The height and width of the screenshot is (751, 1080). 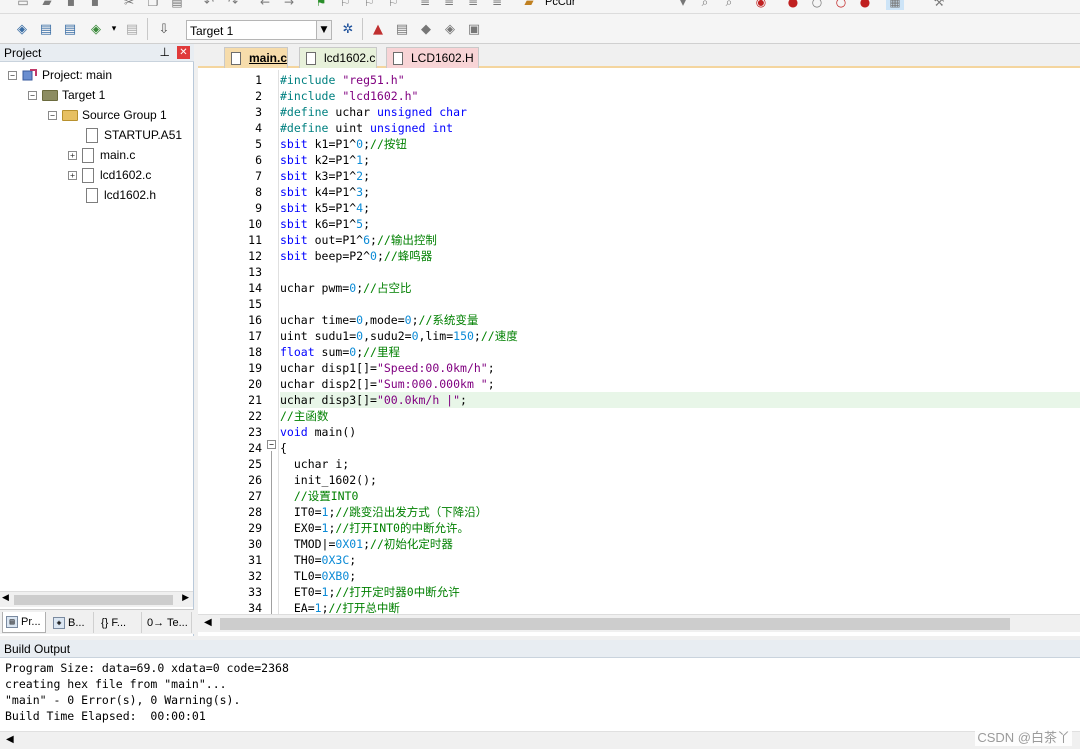 What do you see at coordinates (318, 560) in the screenshot?
I see `code-line: TH0=0X3C;` at bounding box center [318, 560].